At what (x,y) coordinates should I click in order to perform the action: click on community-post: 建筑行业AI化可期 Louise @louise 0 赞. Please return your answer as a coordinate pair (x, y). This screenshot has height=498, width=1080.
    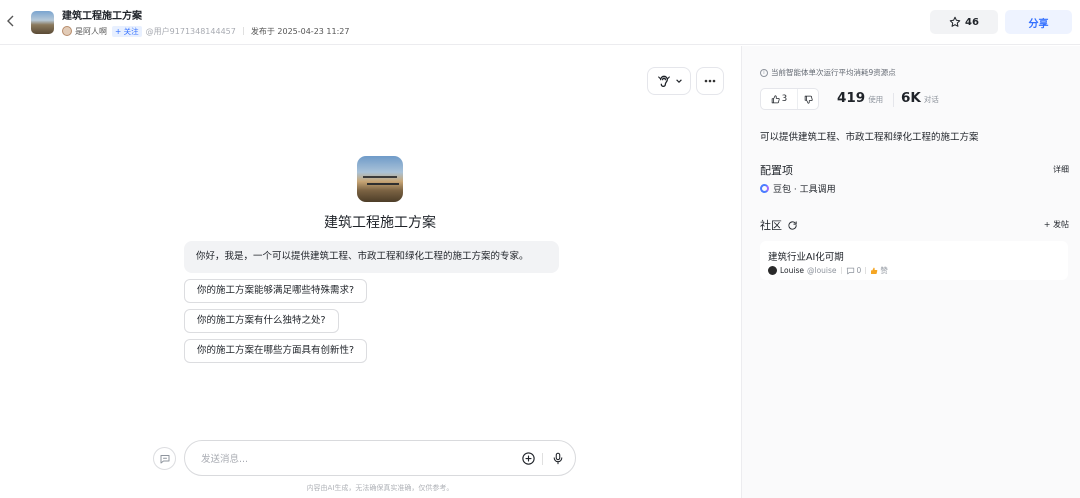
    Looking at the image, I should click on (914, 260).